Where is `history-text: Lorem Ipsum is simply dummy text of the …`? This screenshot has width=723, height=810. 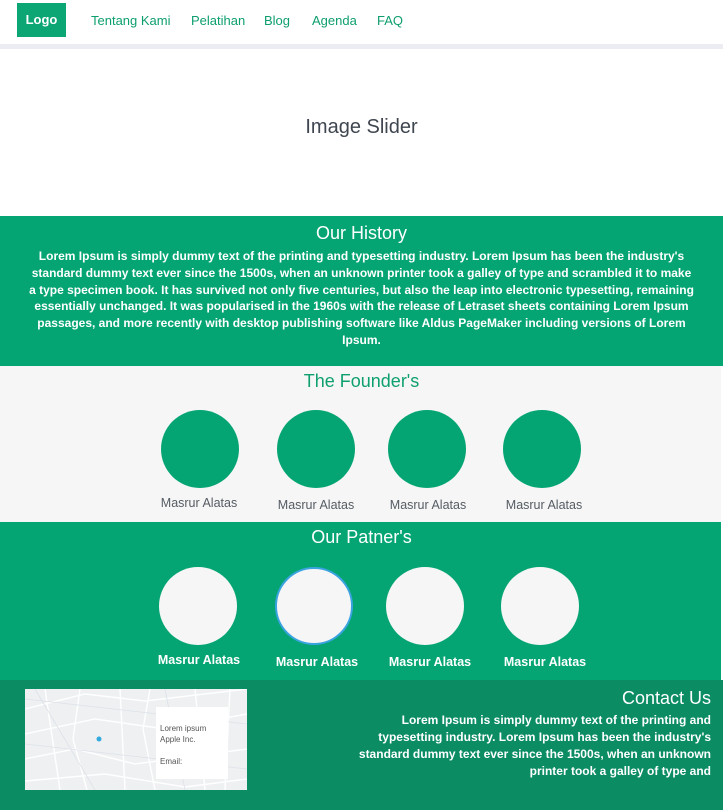 history-text: Lorem Ipsum is simply dummy text of the … is located at coordinates (361, 298).